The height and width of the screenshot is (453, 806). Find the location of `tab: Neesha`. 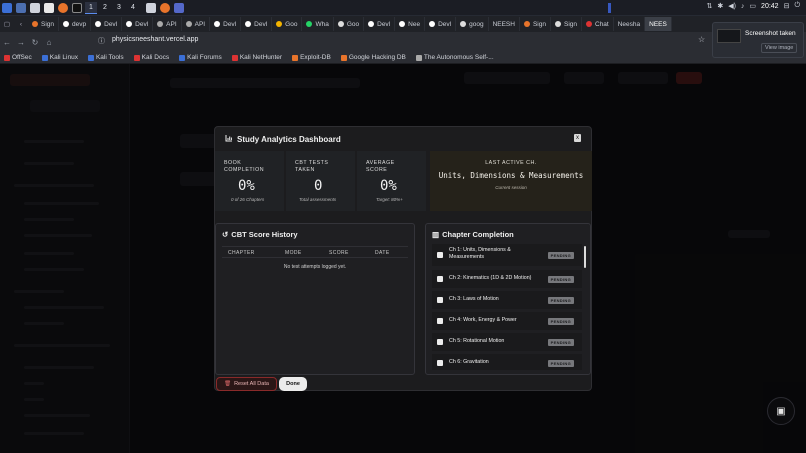

tab: Neesha is located at coordinates (630, 24).